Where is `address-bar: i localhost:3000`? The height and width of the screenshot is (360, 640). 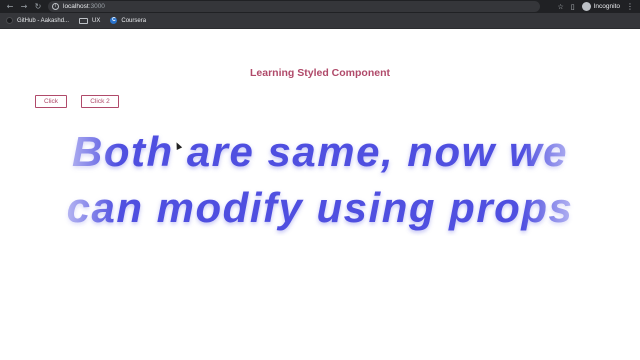
address-bar: i localhost:3000 is located at coordinates (294, 6).